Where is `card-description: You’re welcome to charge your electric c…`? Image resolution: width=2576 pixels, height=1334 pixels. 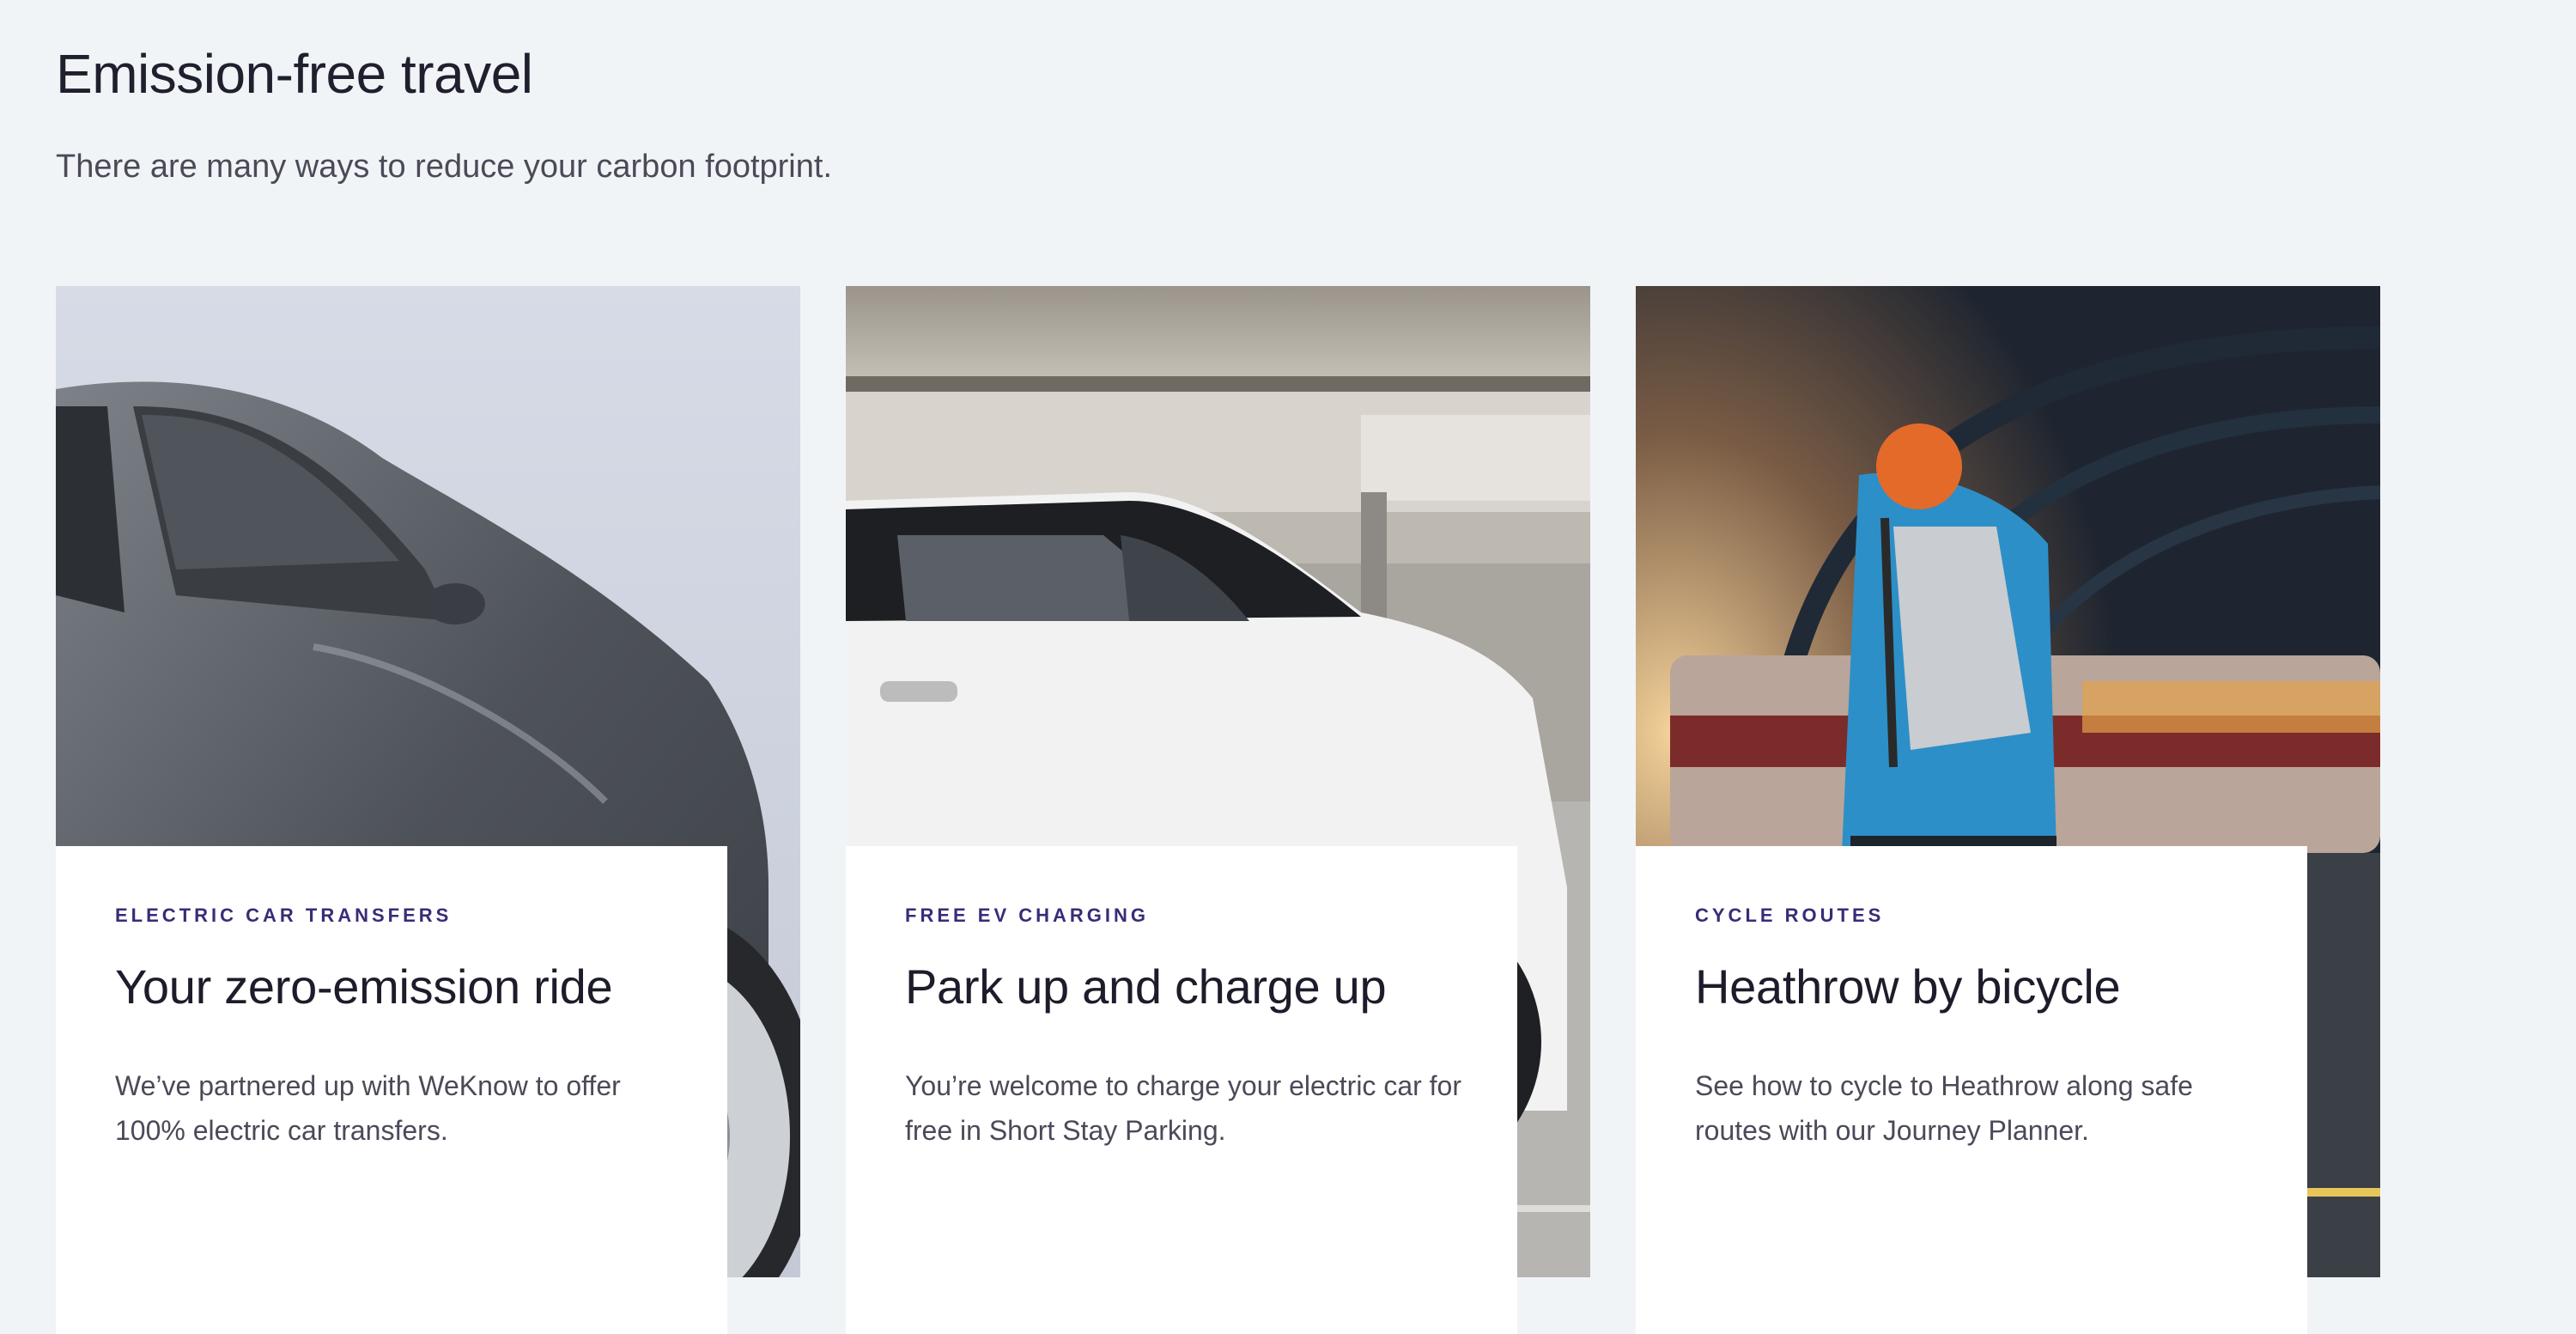 card-description: You’re welcome to charge your electric c… is located at coordinates (1183, 1108).